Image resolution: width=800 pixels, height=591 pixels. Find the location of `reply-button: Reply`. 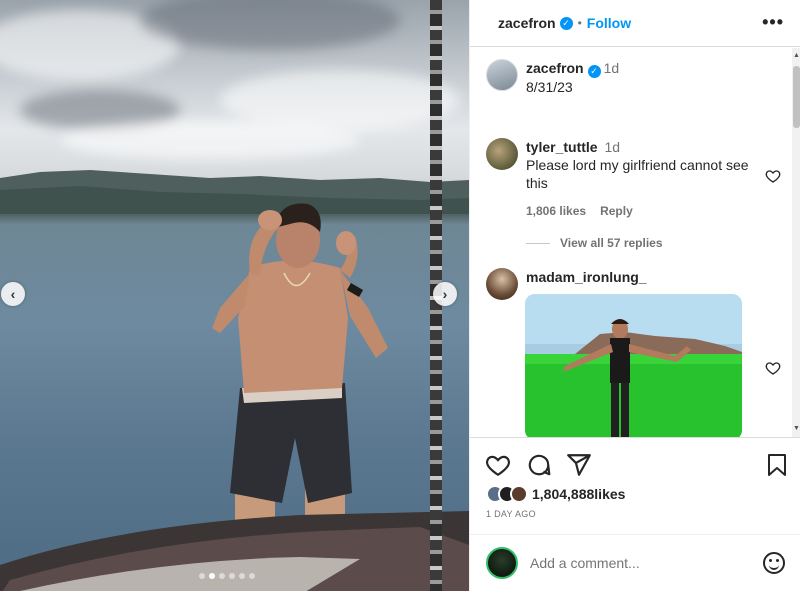

reply-button: Reply is located at coordinates (616, 211).